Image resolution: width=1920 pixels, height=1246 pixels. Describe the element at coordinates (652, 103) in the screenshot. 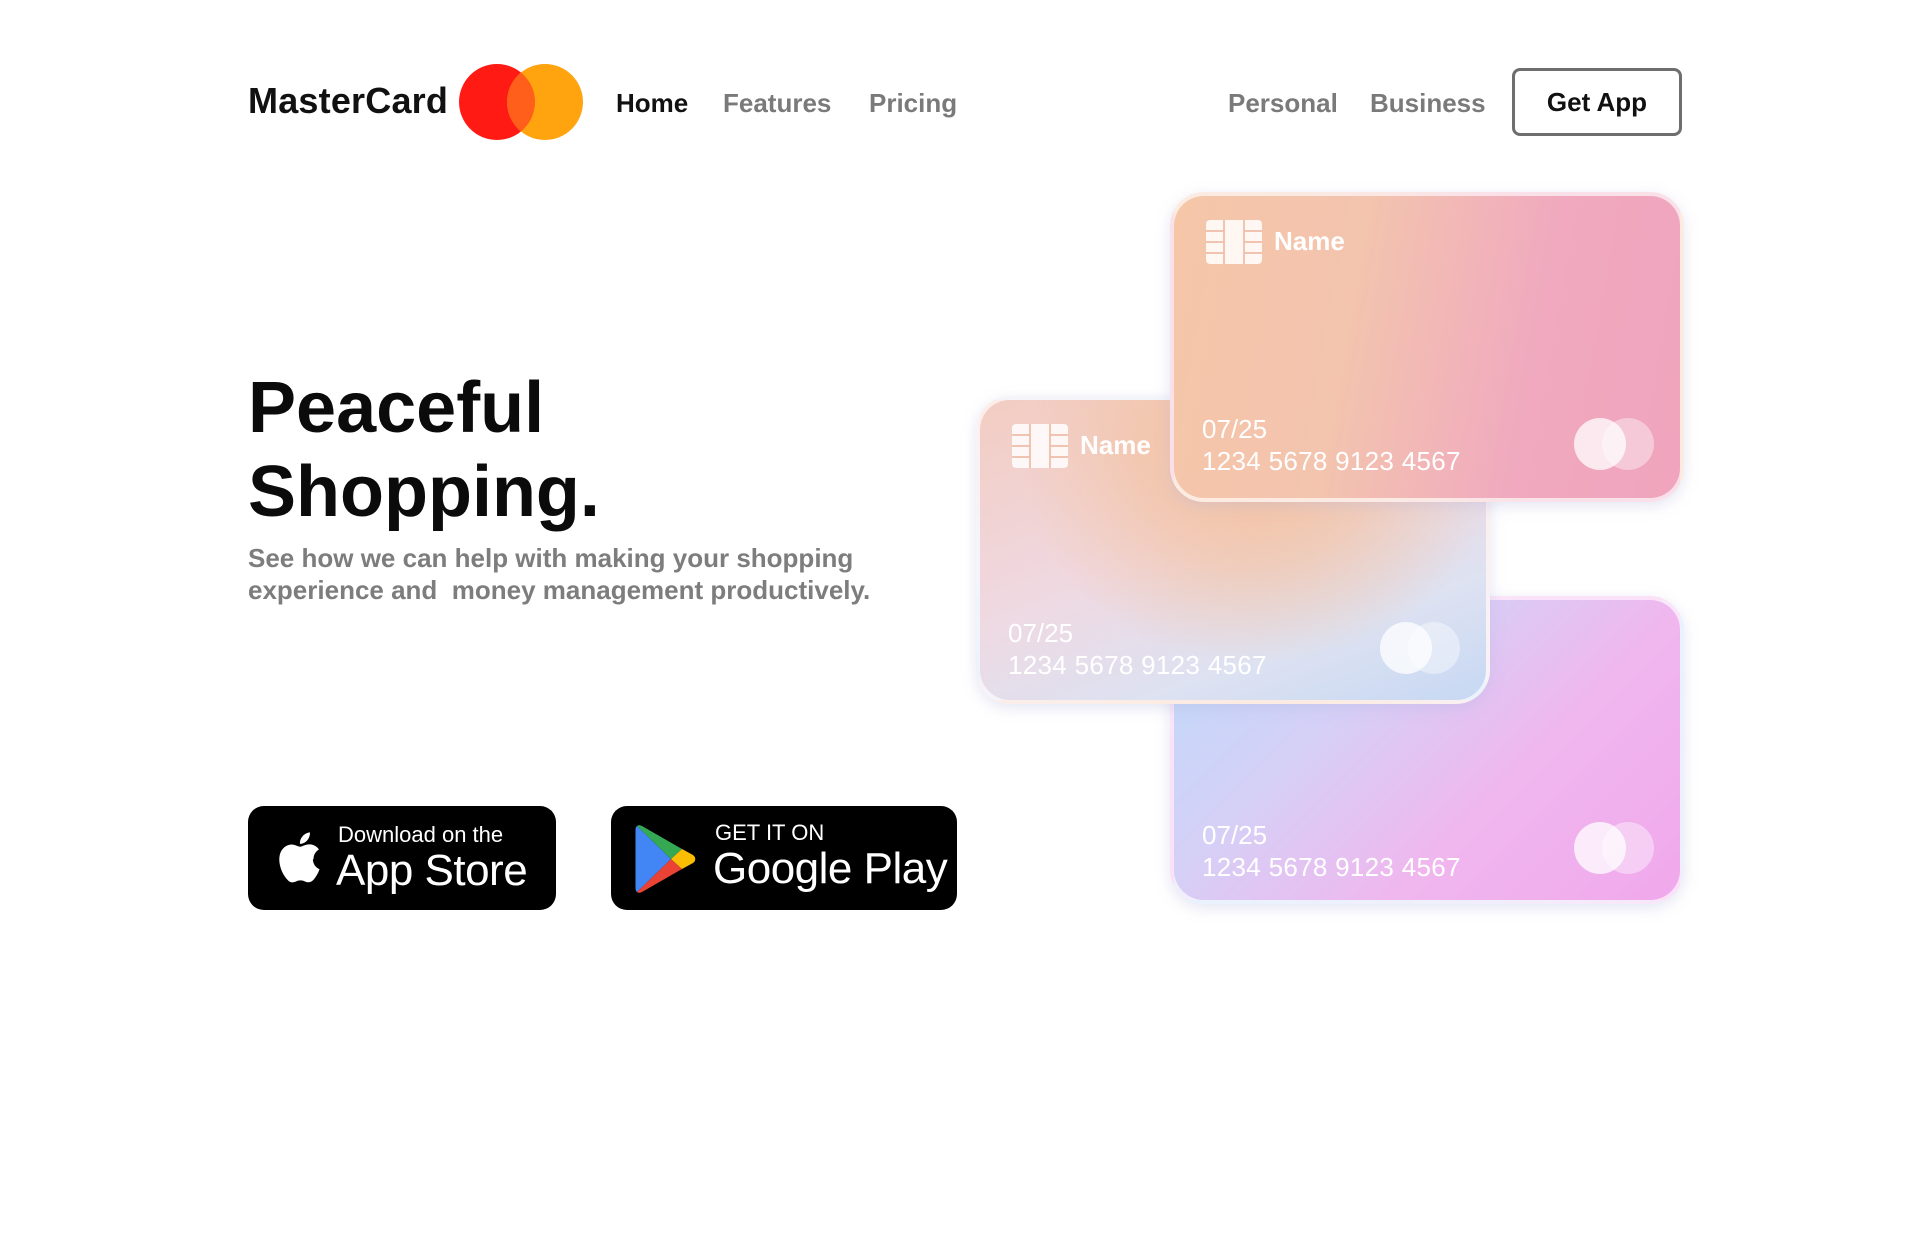

I see `nav-home: Home` at that location.